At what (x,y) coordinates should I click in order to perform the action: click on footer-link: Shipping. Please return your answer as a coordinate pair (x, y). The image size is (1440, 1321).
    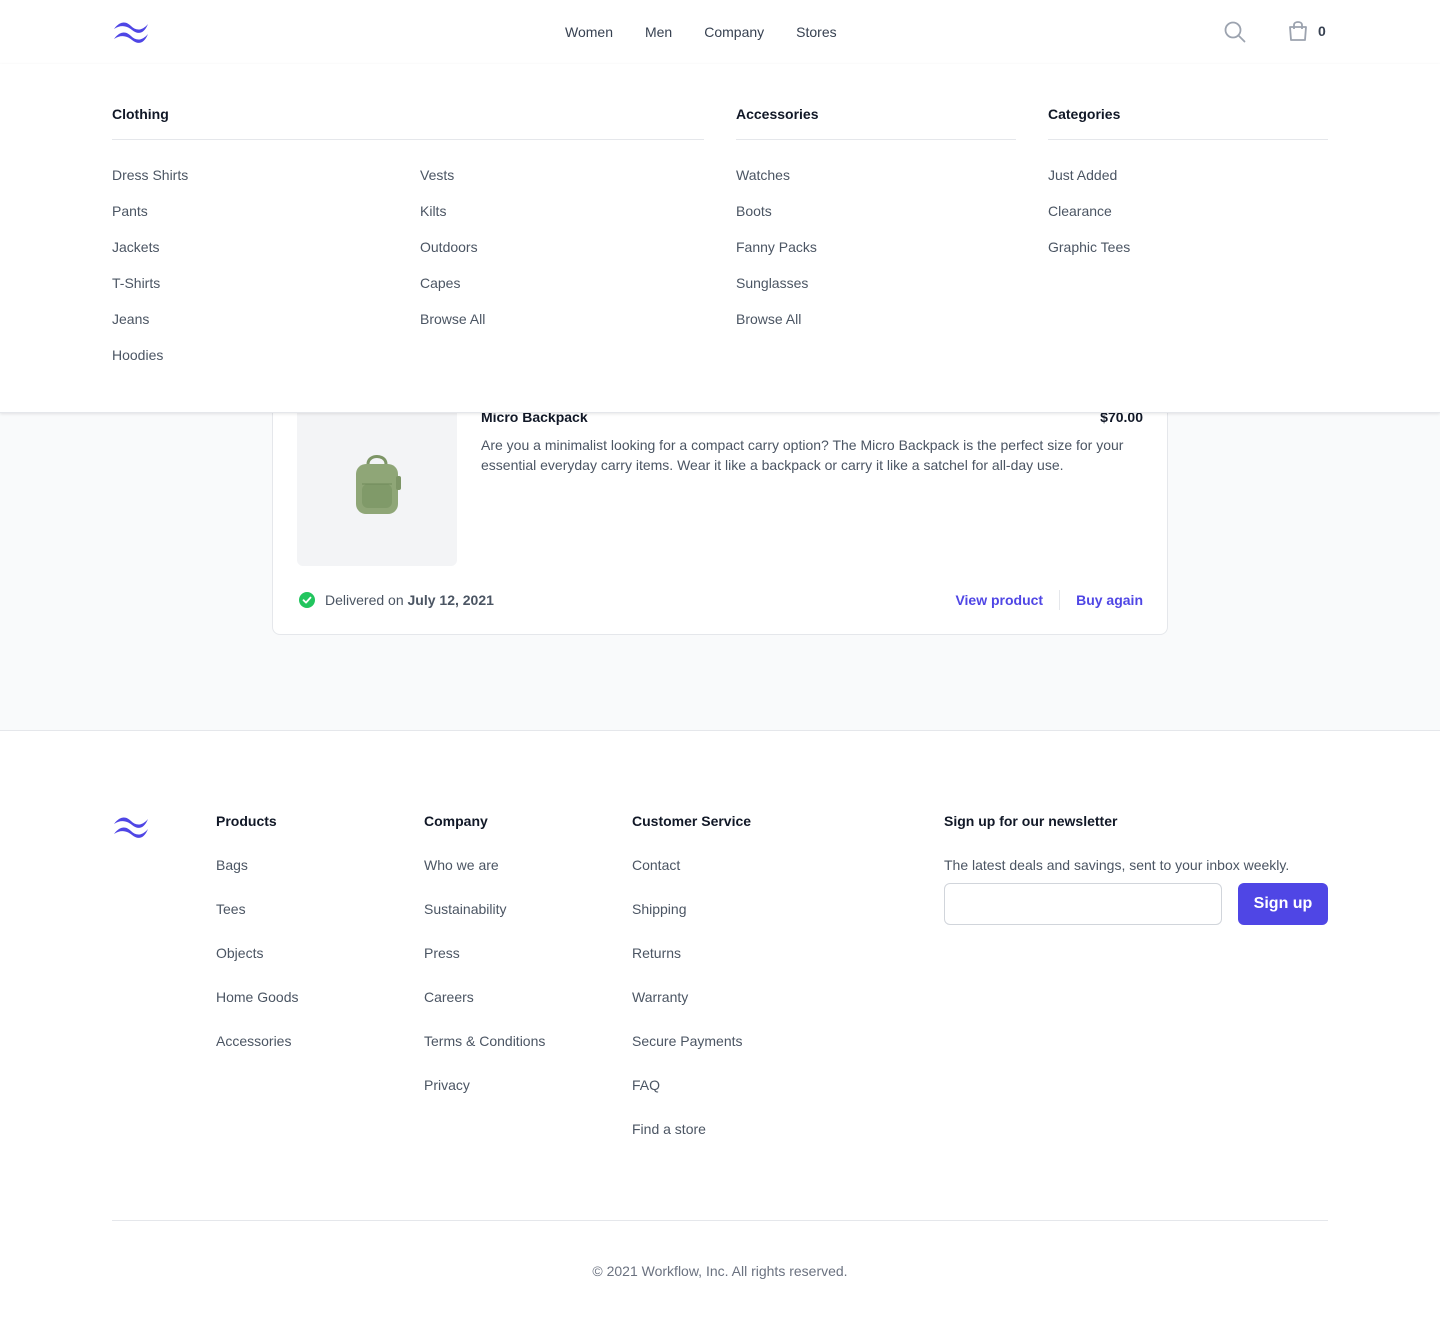
    Looking at the image, I should click on (691, 923).